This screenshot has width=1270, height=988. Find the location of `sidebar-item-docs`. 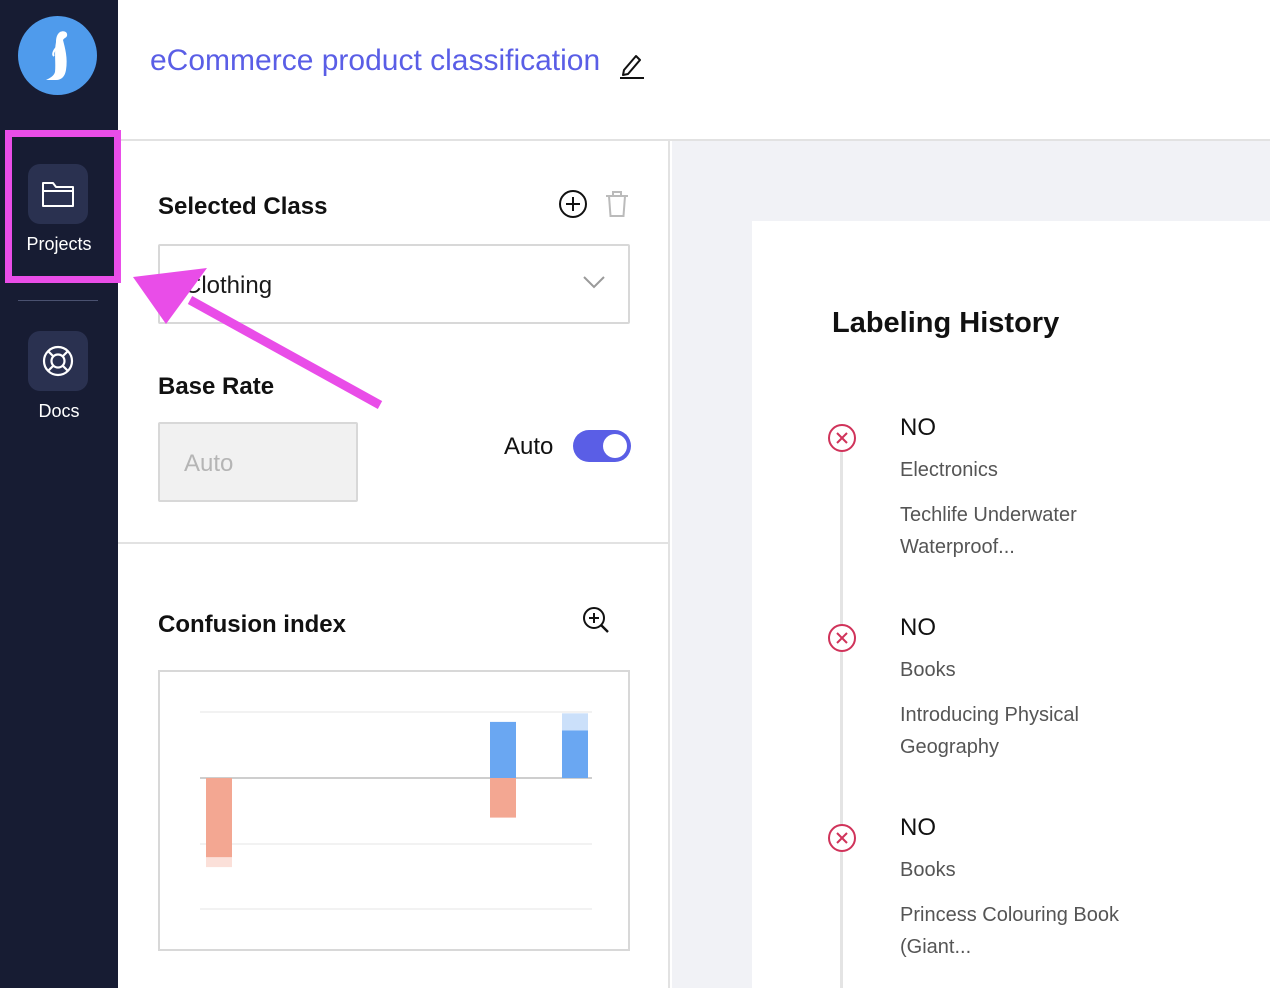

sidebar-item-docs is located at coordinates (58, 361).